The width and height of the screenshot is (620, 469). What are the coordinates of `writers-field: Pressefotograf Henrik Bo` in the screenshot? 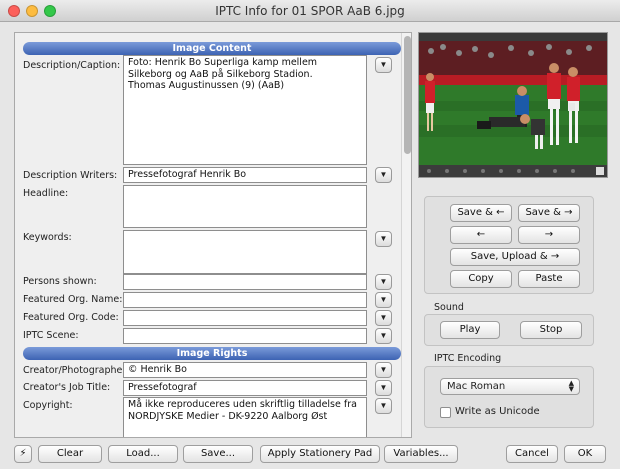 It's located at (245, 175).